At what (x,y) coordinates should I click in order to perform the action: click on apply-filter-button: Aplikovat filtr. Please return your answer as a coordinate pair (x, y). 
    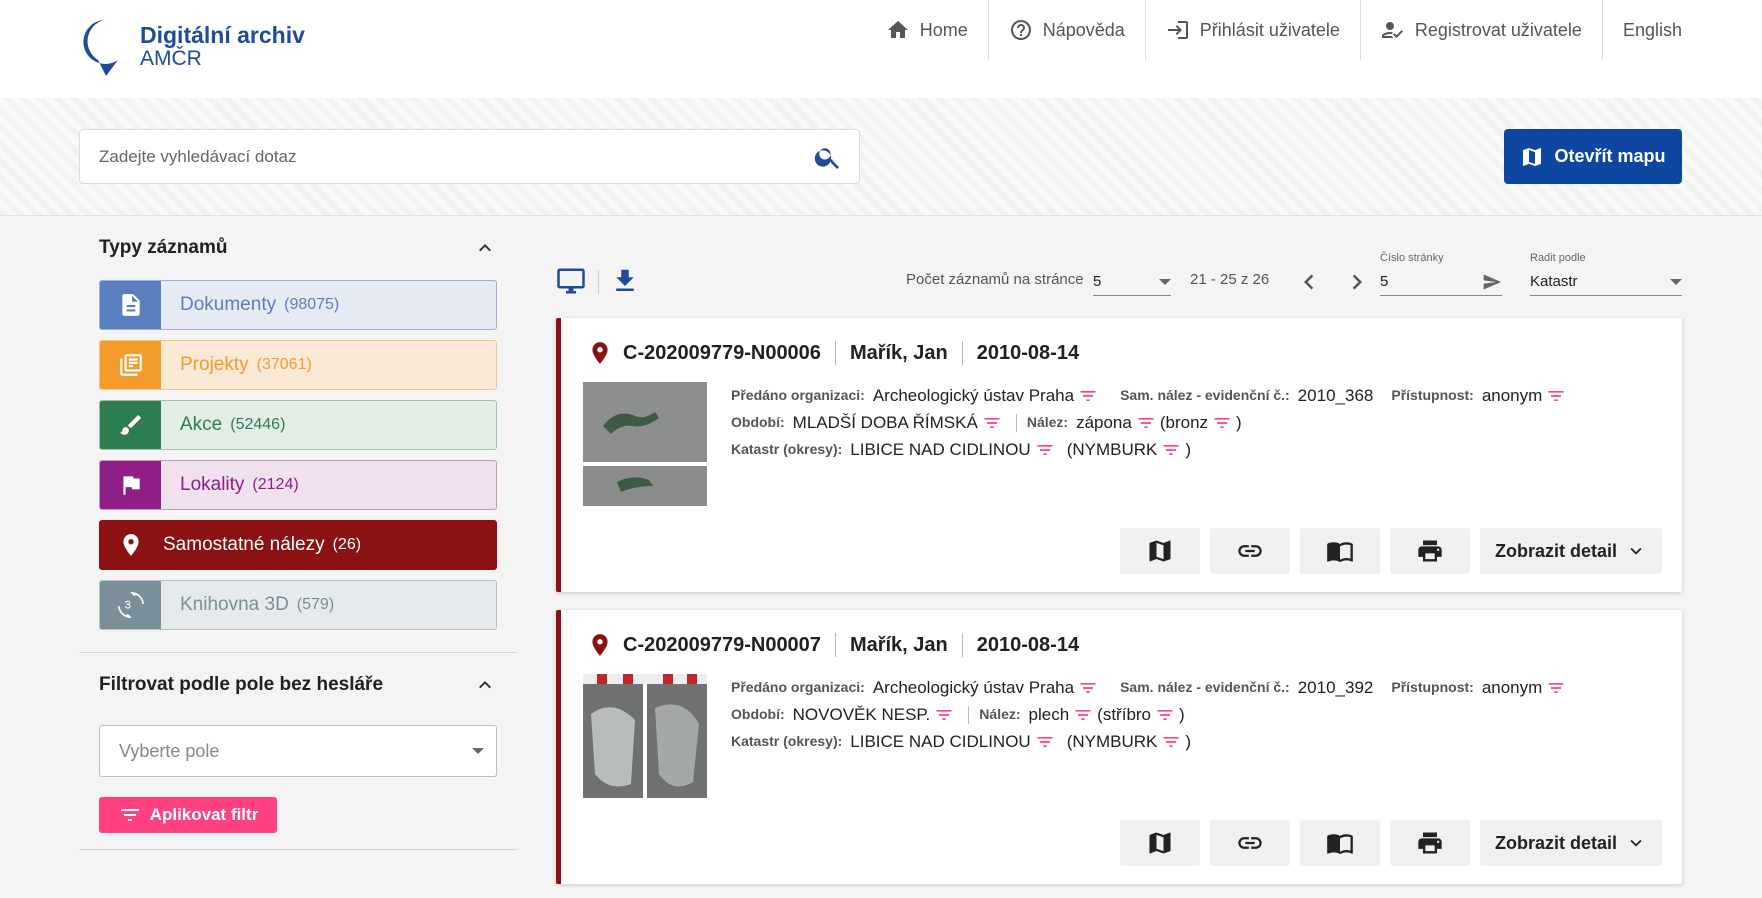
    Looking at the image, I should click on (188, 815).